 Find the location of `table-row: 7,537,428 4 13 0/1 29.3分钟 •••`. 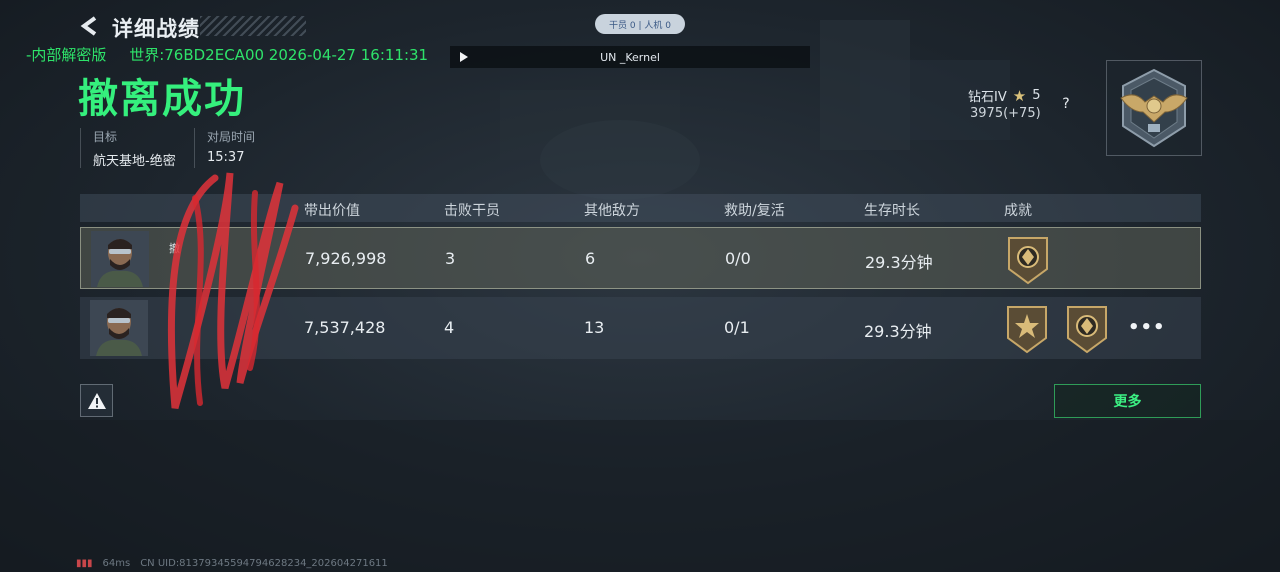

table-row: 7,537,428 4 13 0/1 29.3分钟 ••• is located at coordinates (640, 328).